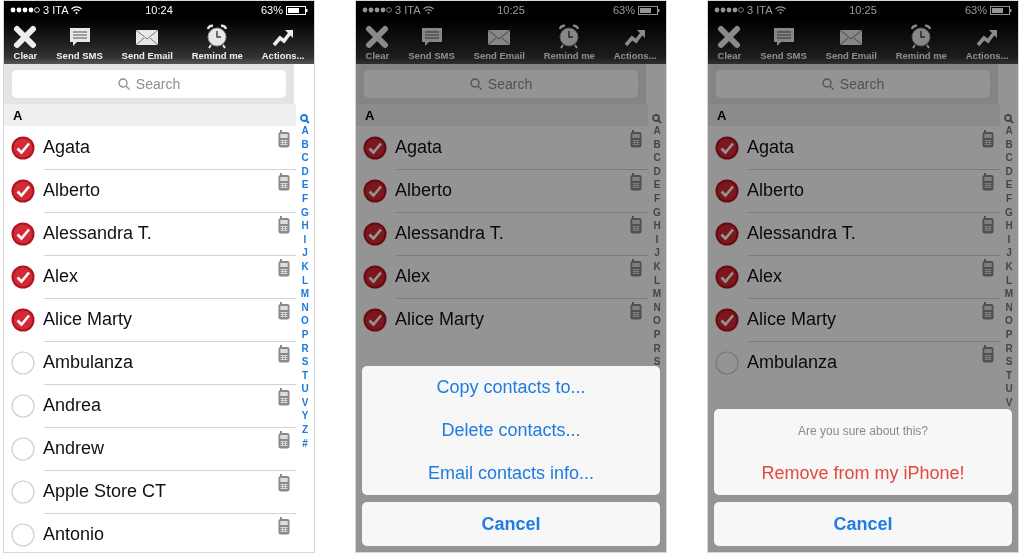  What do you see at coordinates (160, 448) in the screenshot?
I see `contact-name: Andrew` at bounding box center [160, 448].